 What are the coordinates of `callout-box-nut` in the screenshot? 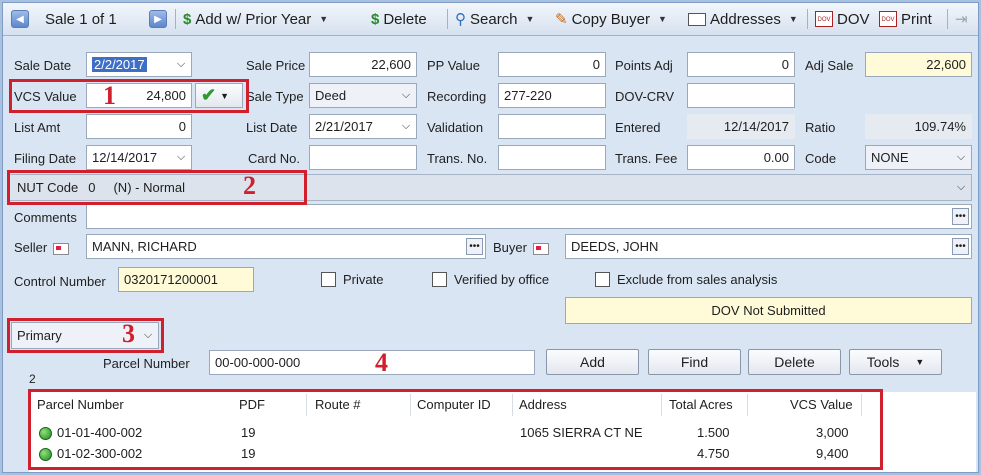 It's located at (157, 187).